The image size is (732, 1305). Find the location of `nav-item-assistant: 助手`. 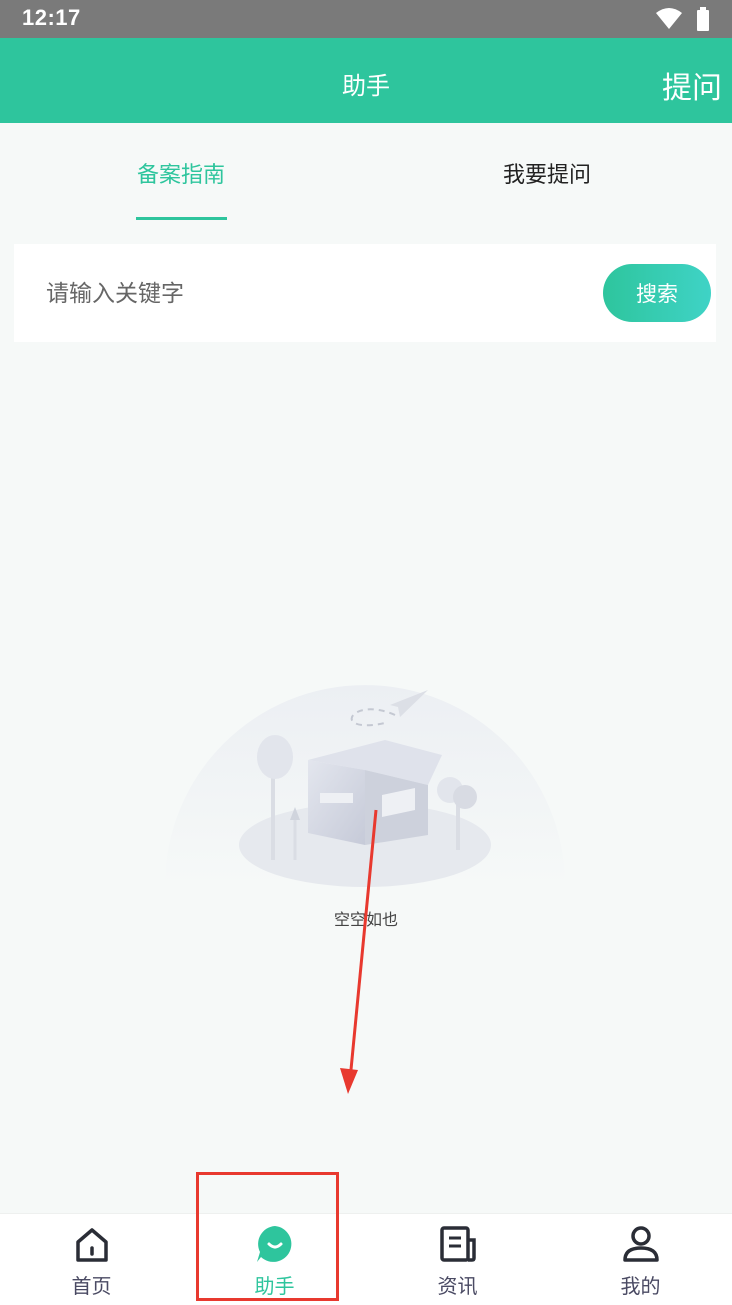

nav-item-assistant: 助手 is located at coordinates (274, 1259).